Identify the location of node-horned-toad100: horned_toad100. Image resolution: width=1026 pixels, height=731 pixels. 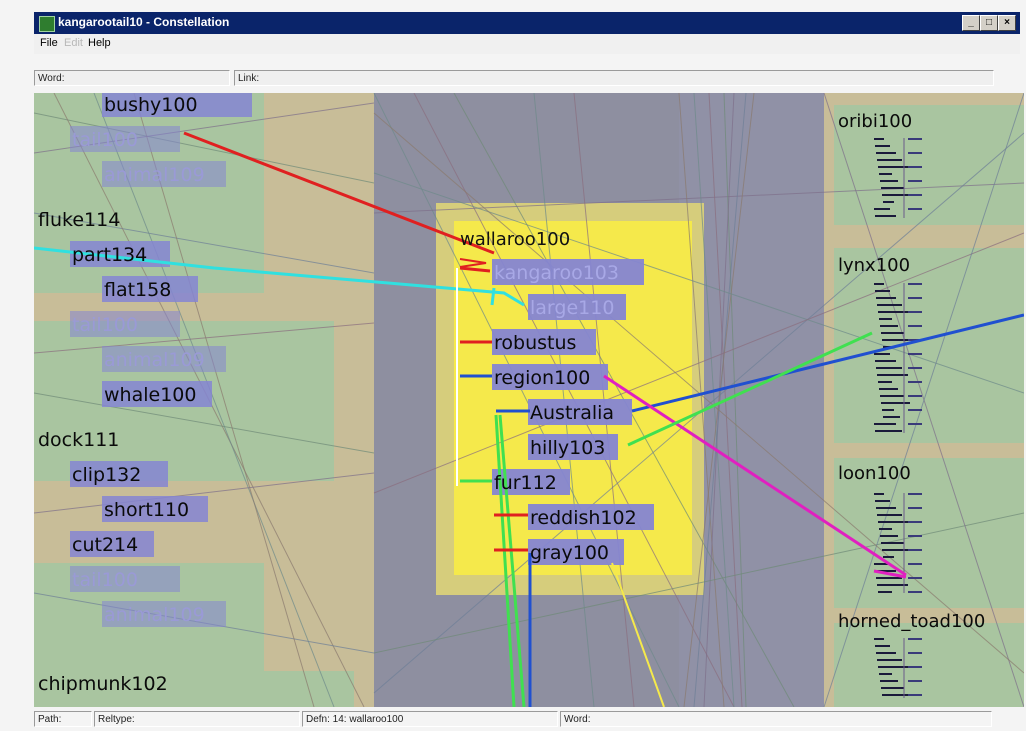
(911, 621).